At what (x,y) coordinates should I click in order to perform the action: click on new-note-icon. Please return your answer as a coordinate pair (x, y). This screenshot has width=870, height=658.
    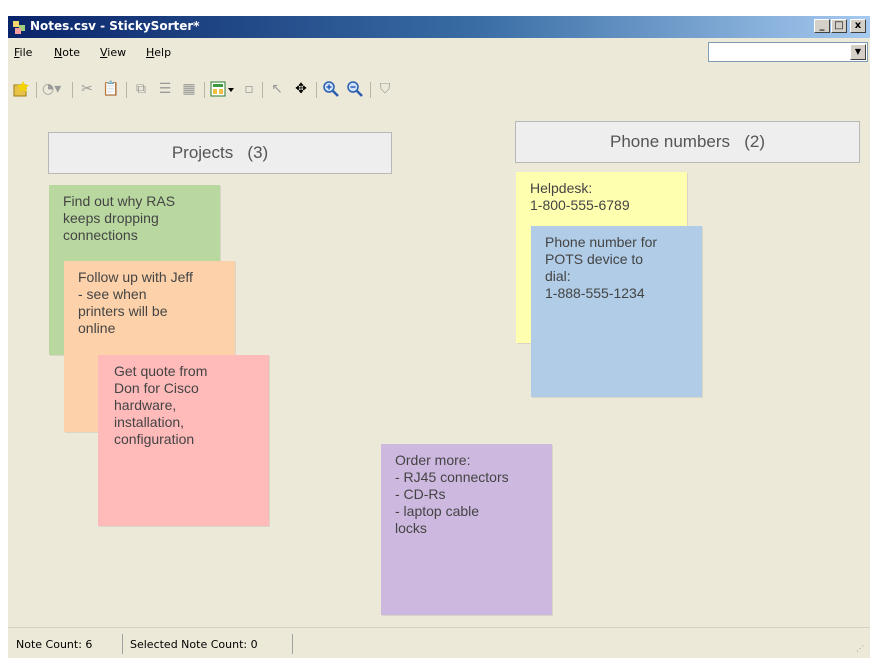
    Looking at the image, I should click on (21, 89).